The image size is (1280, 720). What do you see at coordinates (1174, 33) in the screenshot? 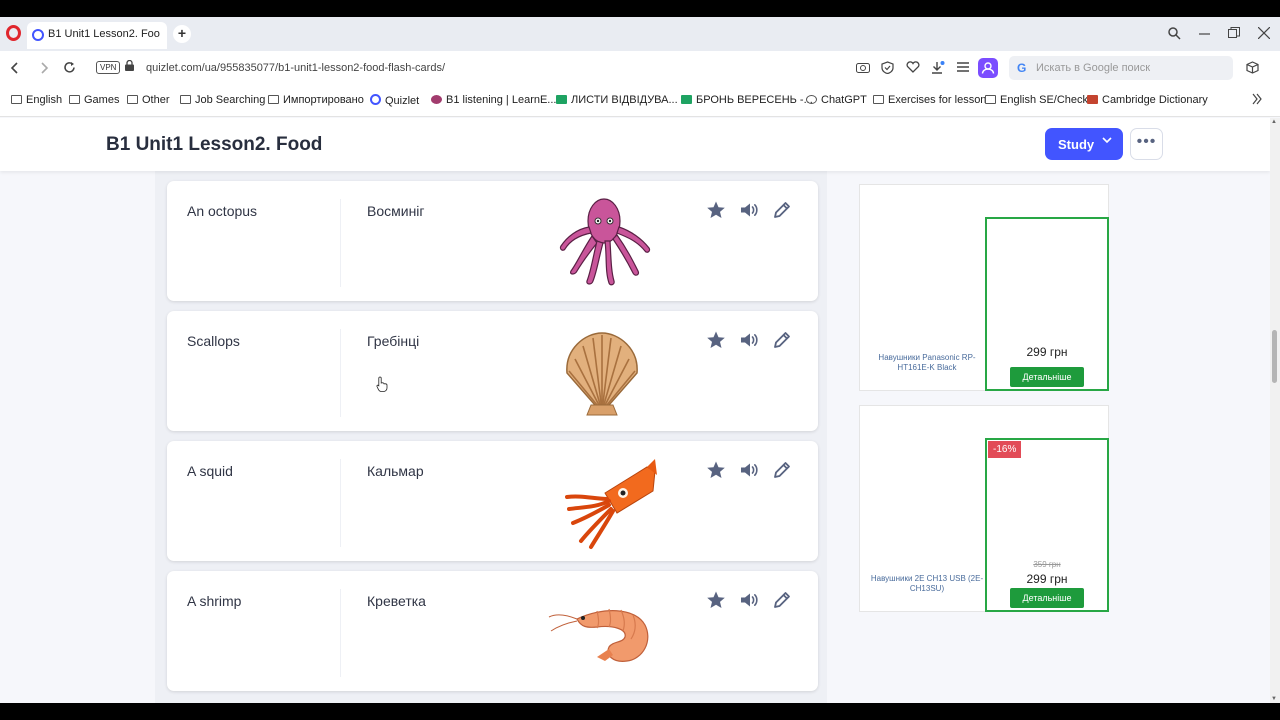
I see `search-tabs-icon` at bounding box center [1174, 33].